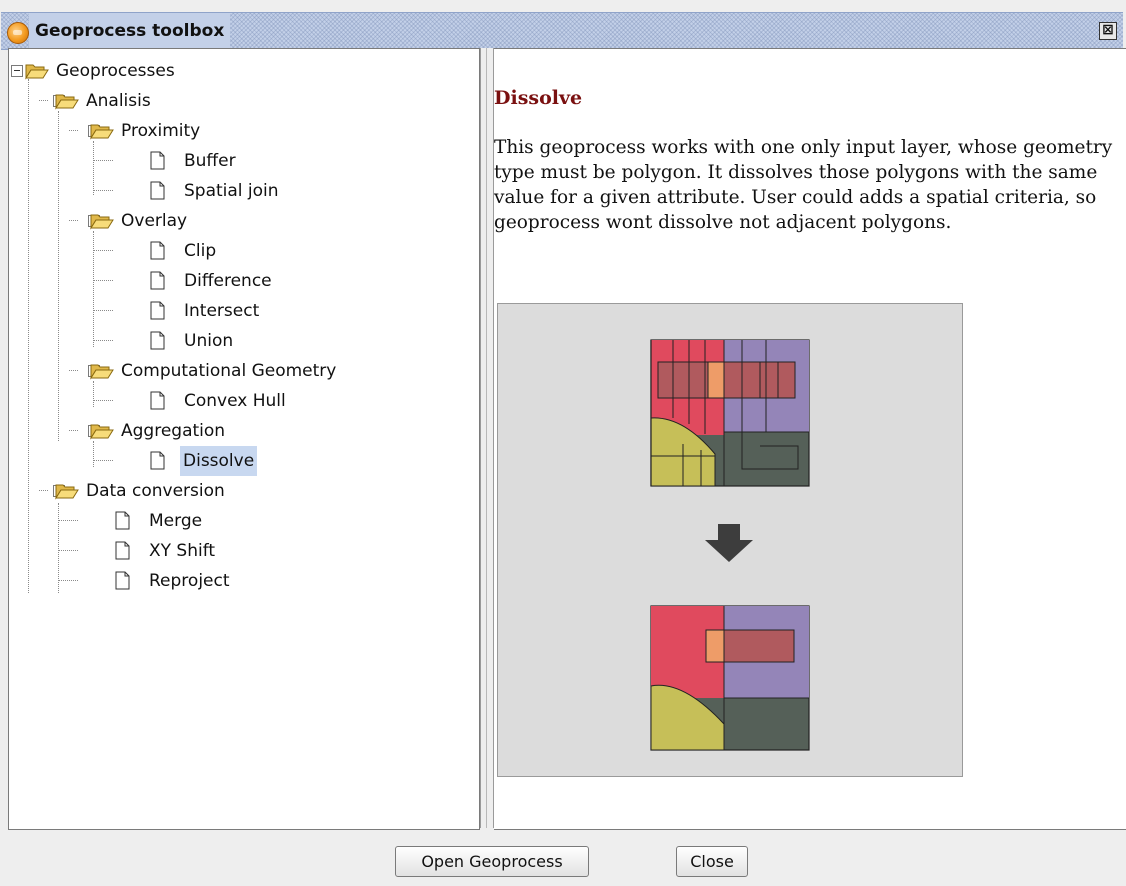  What do you see at coordinates (154, 221) in the screenshot?
I see `tree-label: Overlay` at bounding box center [154, 221].